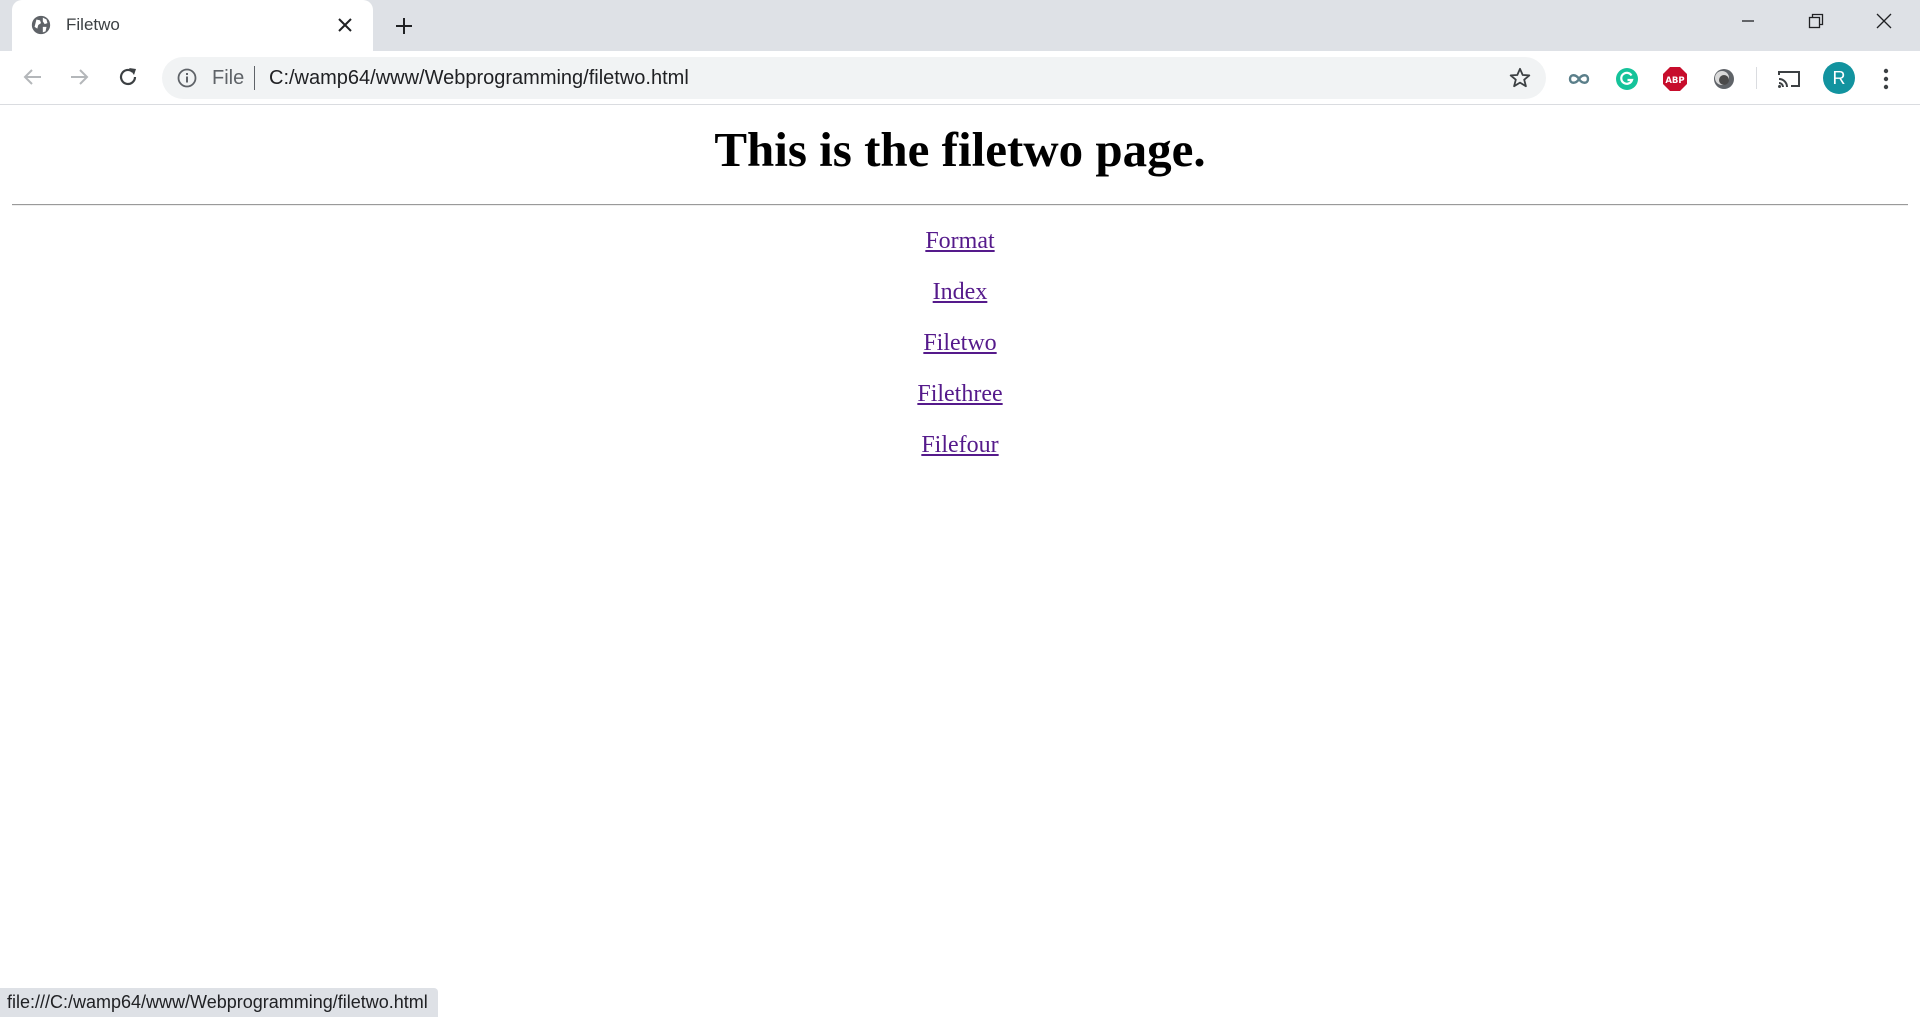  I want to click on reload-icon, so click(128, 77).